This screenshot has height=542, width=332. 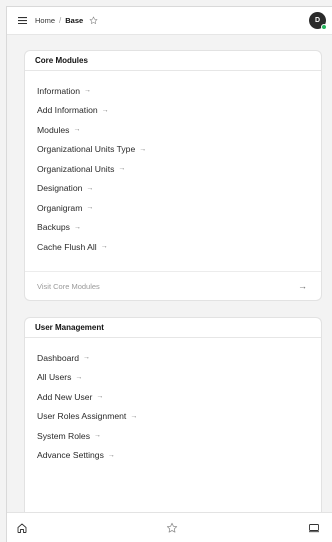 I want to click on avatar: D, so click(x=318, y=21).